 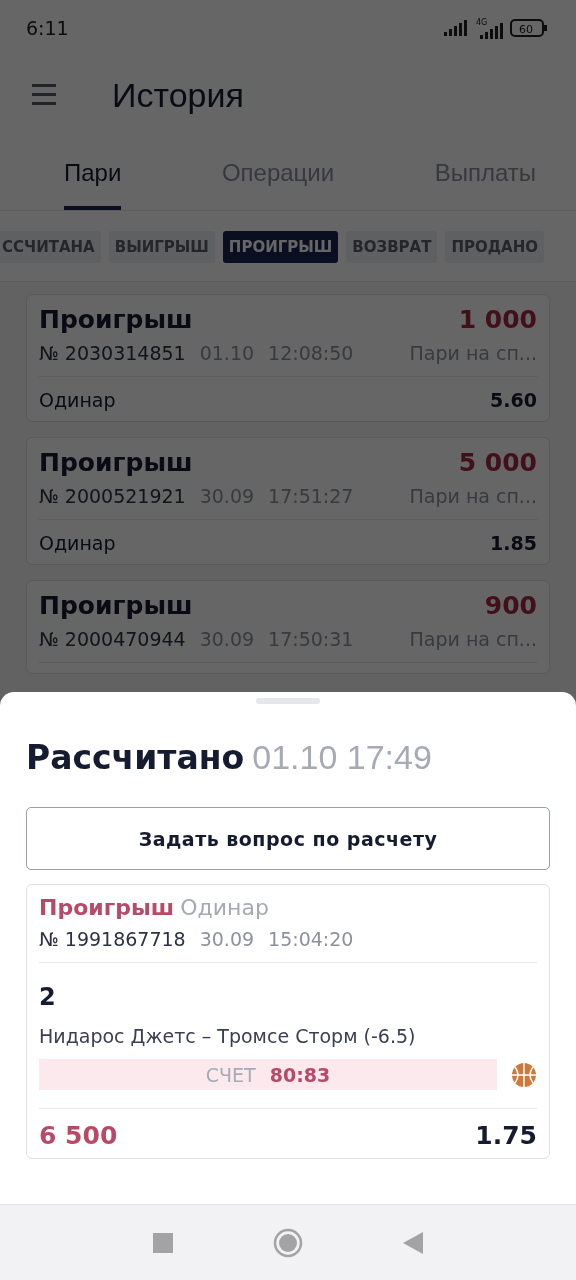 What do you see at coordinates (135, 757) in the screenshot?
I see `sheet-title: Рассчитано` at bounding box center [135, 757].